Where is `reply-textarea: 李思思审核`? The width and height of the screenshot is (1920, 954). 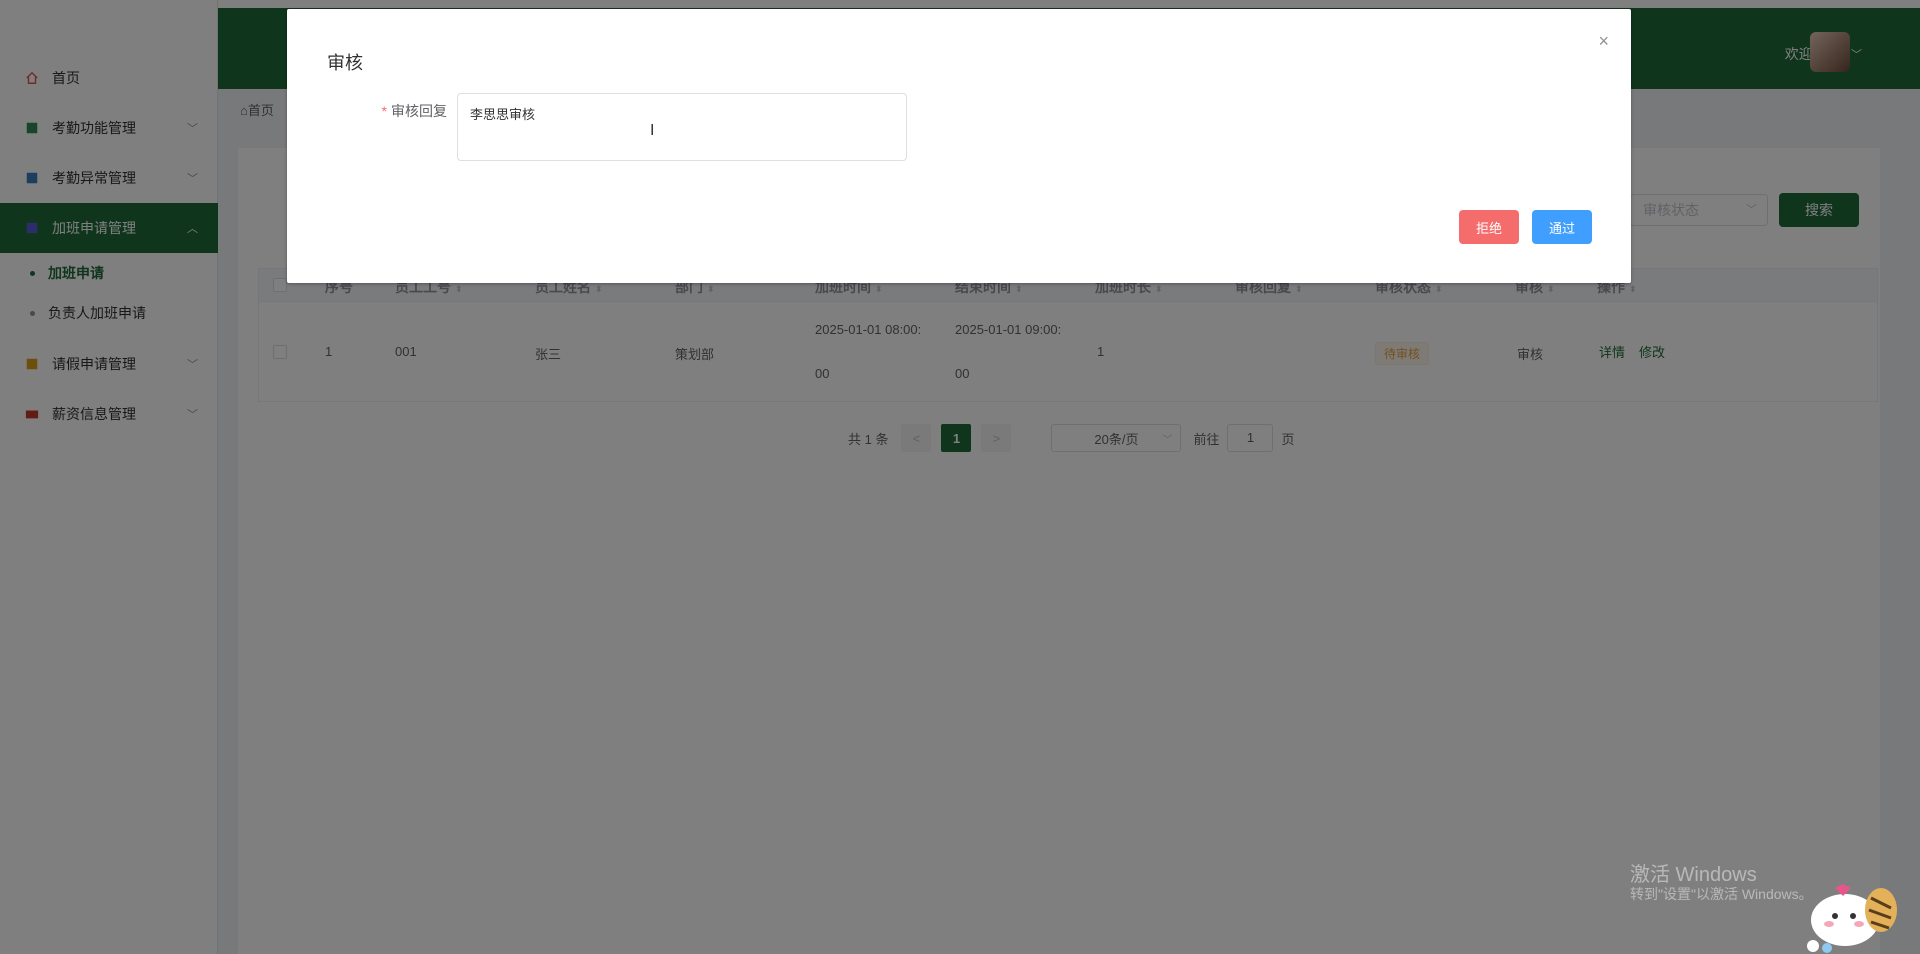 reply-textarea: 李思思审核 is located at coordinates (682, 127).